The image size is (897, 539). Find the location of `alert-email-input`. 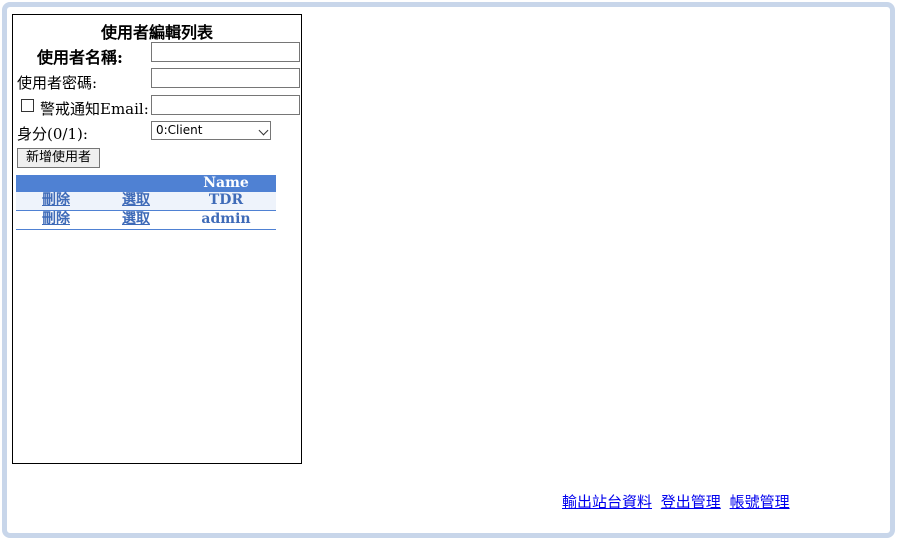

alert-email-input is located at coordinates (225, 105).